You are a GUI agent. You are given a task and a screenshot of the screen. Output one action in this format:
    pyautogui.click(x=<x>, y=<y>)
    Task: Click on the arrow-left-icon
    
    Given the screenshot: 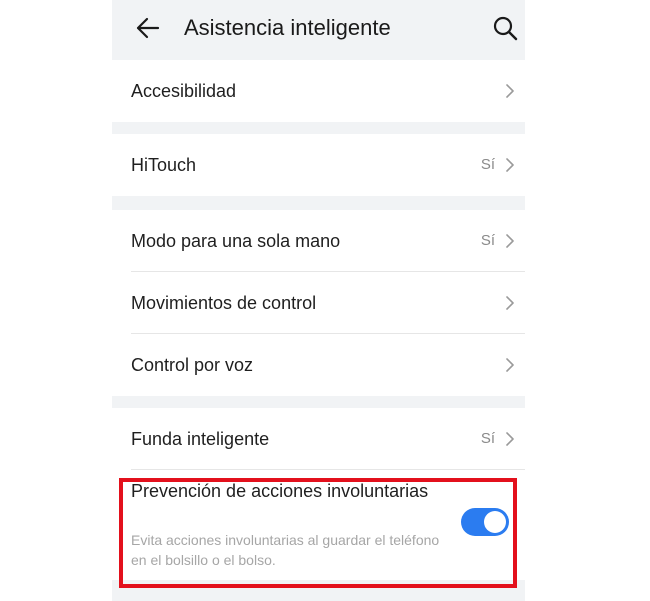 What is the action you would take?
    pyautogui.click(x=148, y=28)
    